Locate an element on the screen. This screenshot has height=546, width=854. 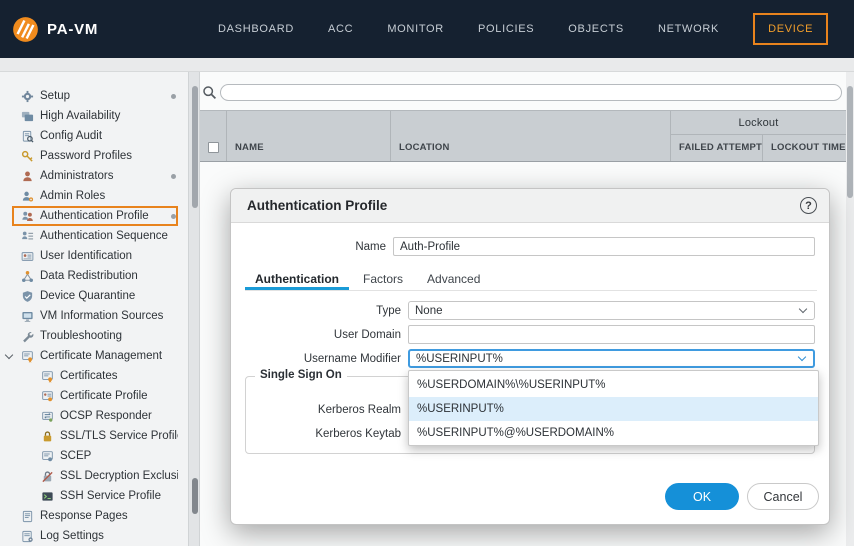
sidebar-item-certificate-profile: Certificate Profile is located at coordinates (95, 396).